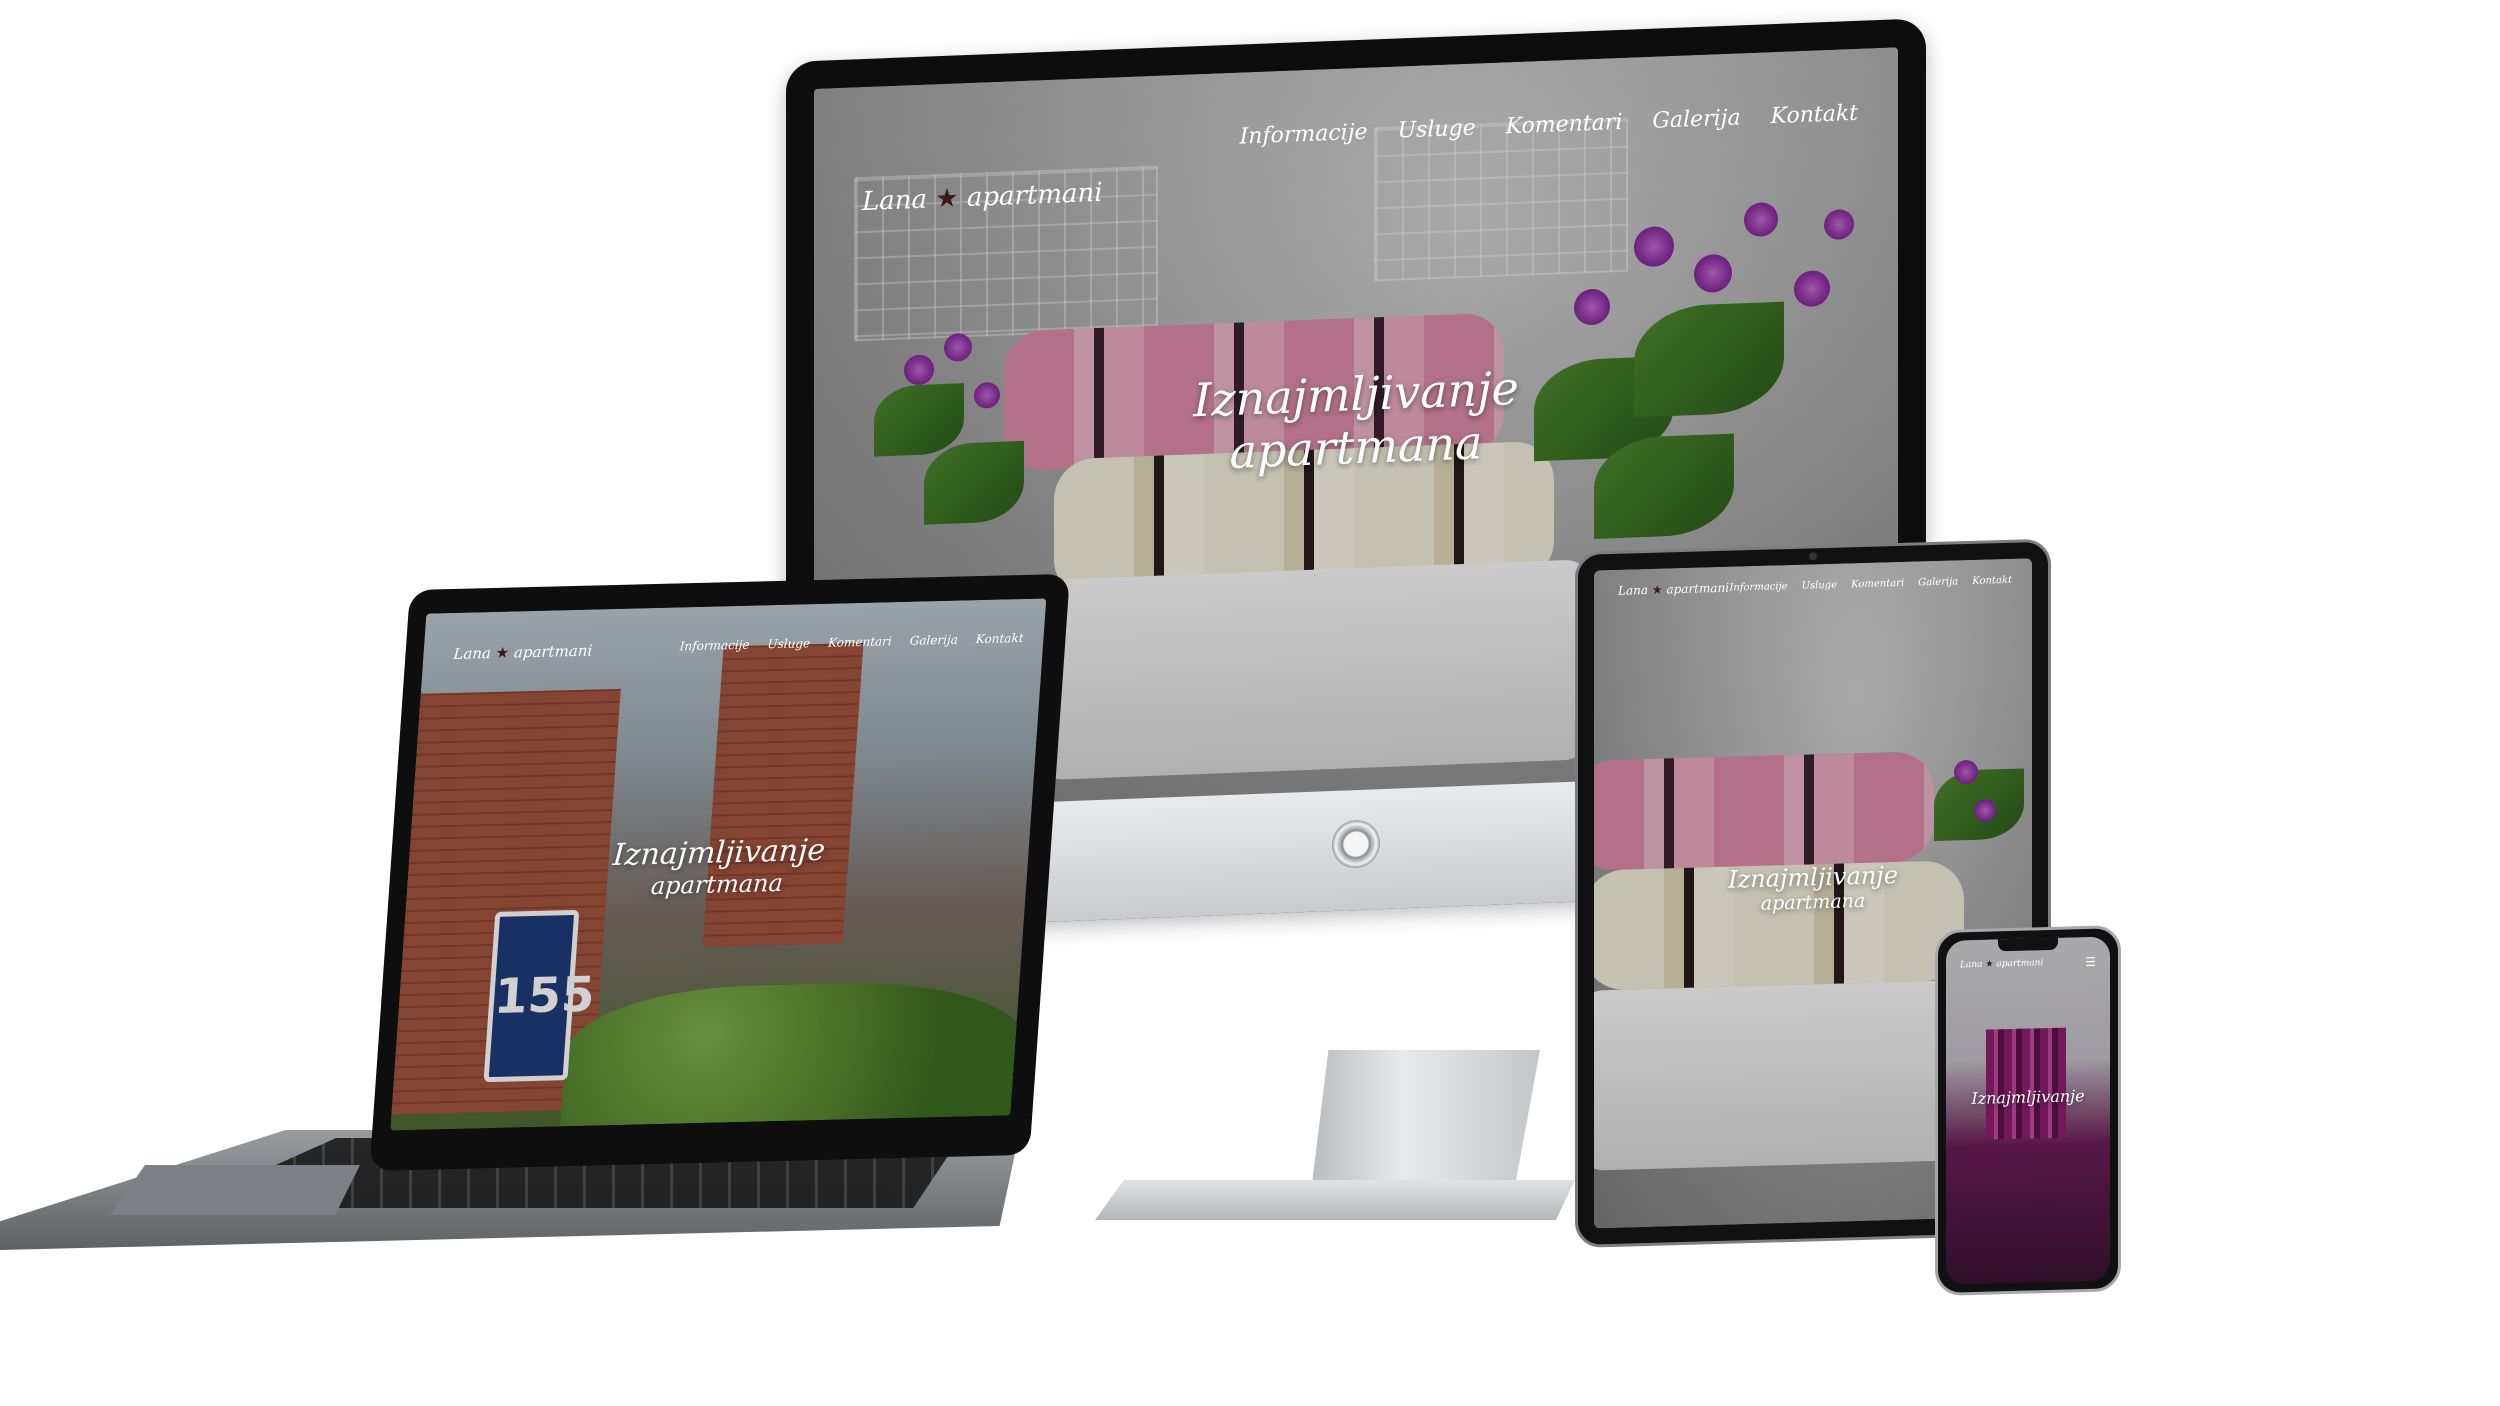 This screenshot has height=1406, width=2500. I want to click on apple-logo-icon, so click(1356, 844).